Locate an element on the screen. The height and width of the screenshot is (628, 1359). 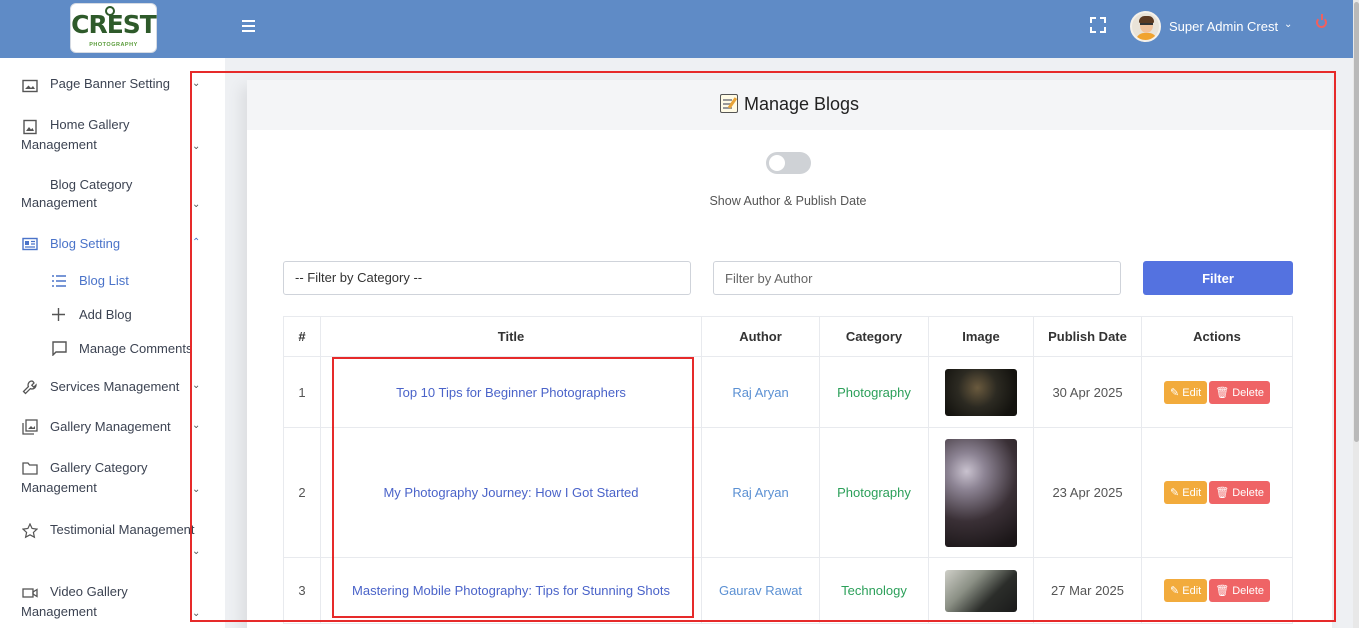
sidebar-item-testimonial: Testimonial Management is located at coordinates (122, 530).